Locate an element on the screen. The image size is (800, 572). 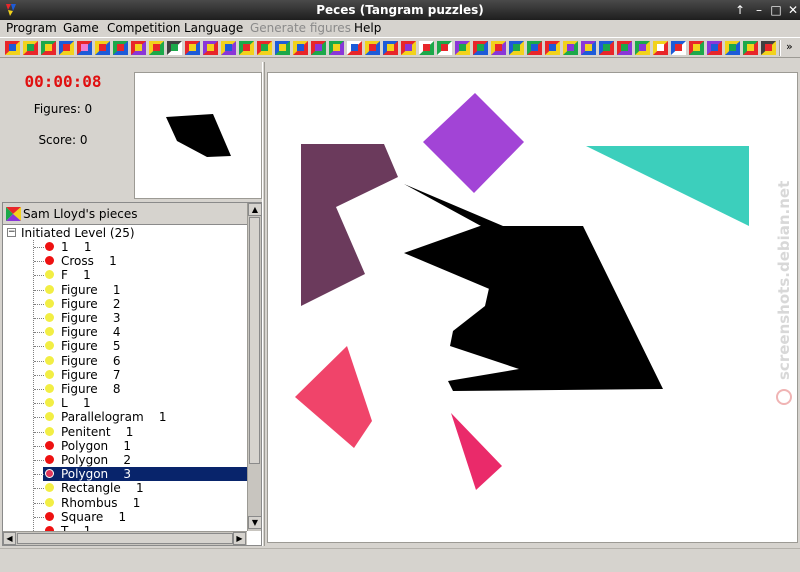
piece-pink-triangle is located at coordinates (476, 451).